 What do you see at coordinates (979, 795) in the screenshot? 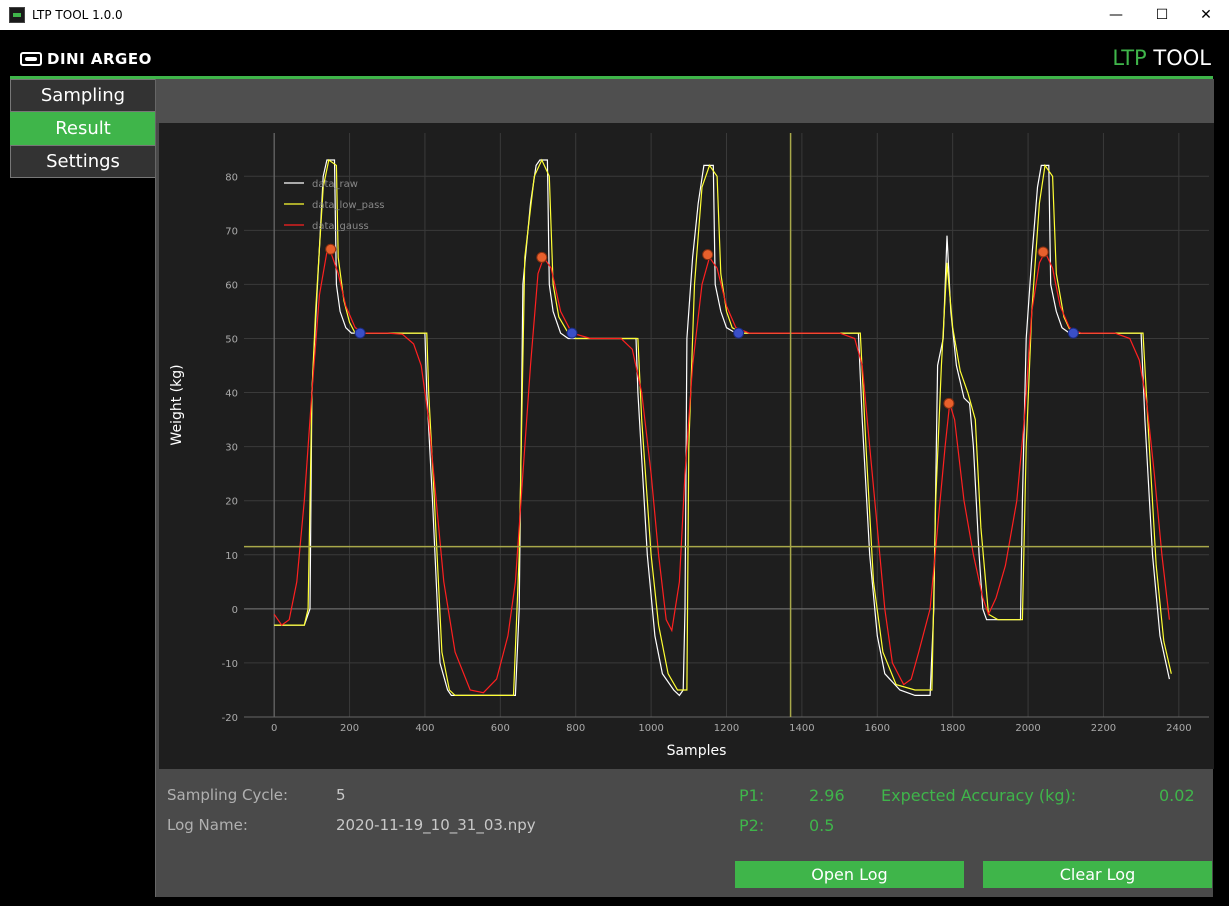
I see `accuracy-label: Expected Accuracy (kg):` at bounding box center [979, 795].